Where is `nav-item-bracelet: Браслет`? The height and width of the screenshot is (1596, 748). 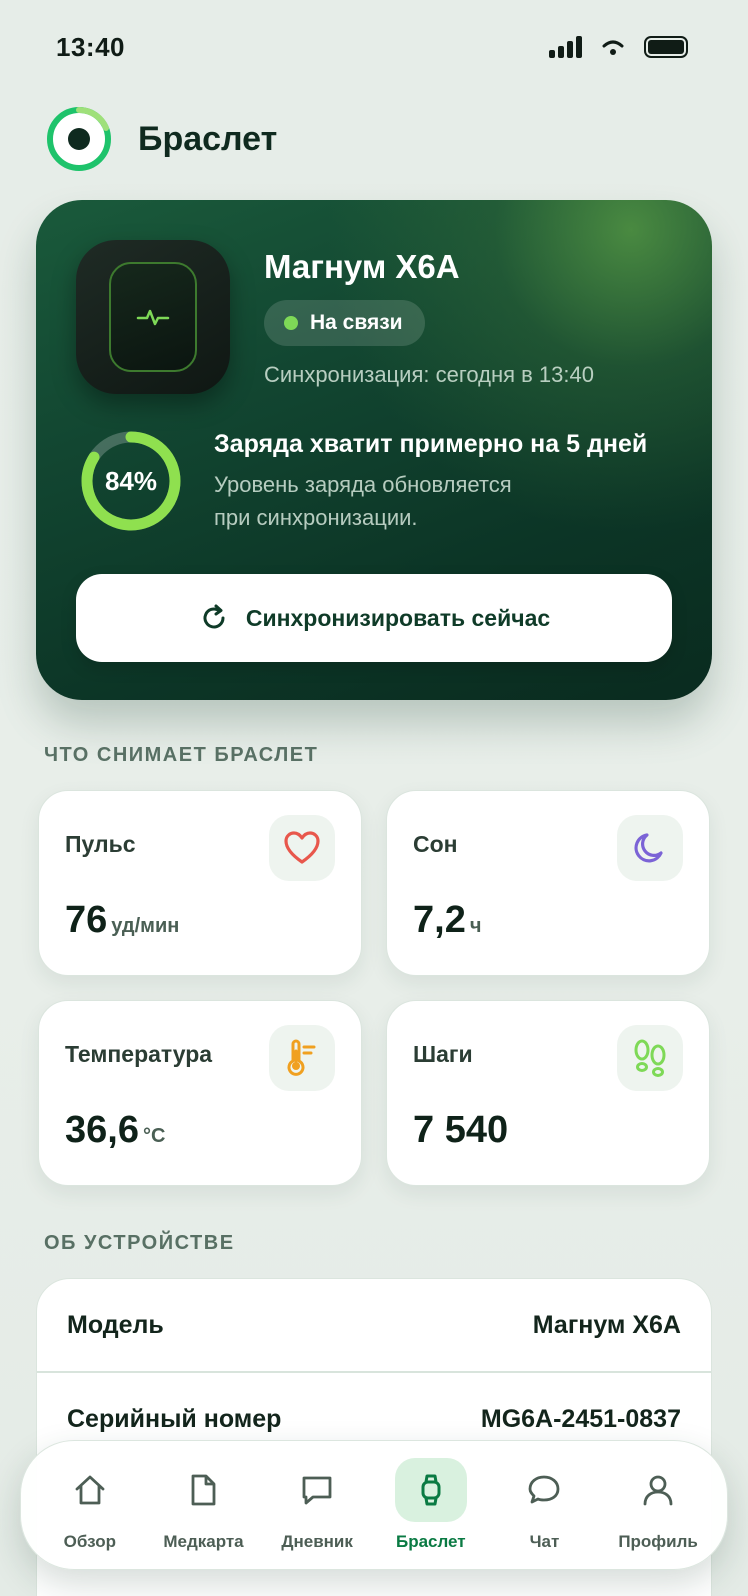
nav-item-bracelet: Браслет is located at coordinates (431, 1505).